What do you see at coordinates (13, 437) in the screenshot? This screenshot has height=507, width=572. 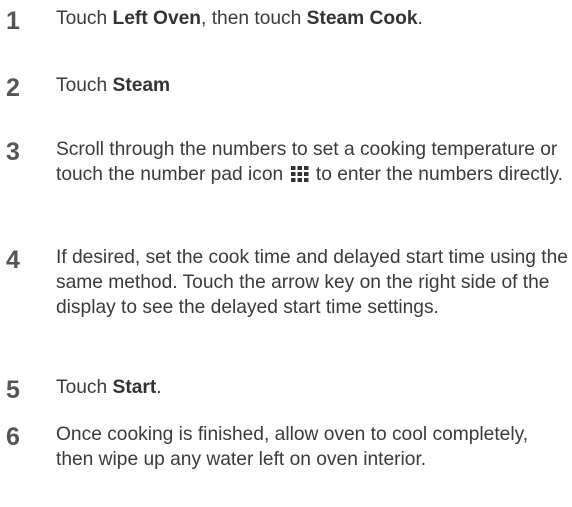 I see `step-number: 6` at bounding box center [13, 437].